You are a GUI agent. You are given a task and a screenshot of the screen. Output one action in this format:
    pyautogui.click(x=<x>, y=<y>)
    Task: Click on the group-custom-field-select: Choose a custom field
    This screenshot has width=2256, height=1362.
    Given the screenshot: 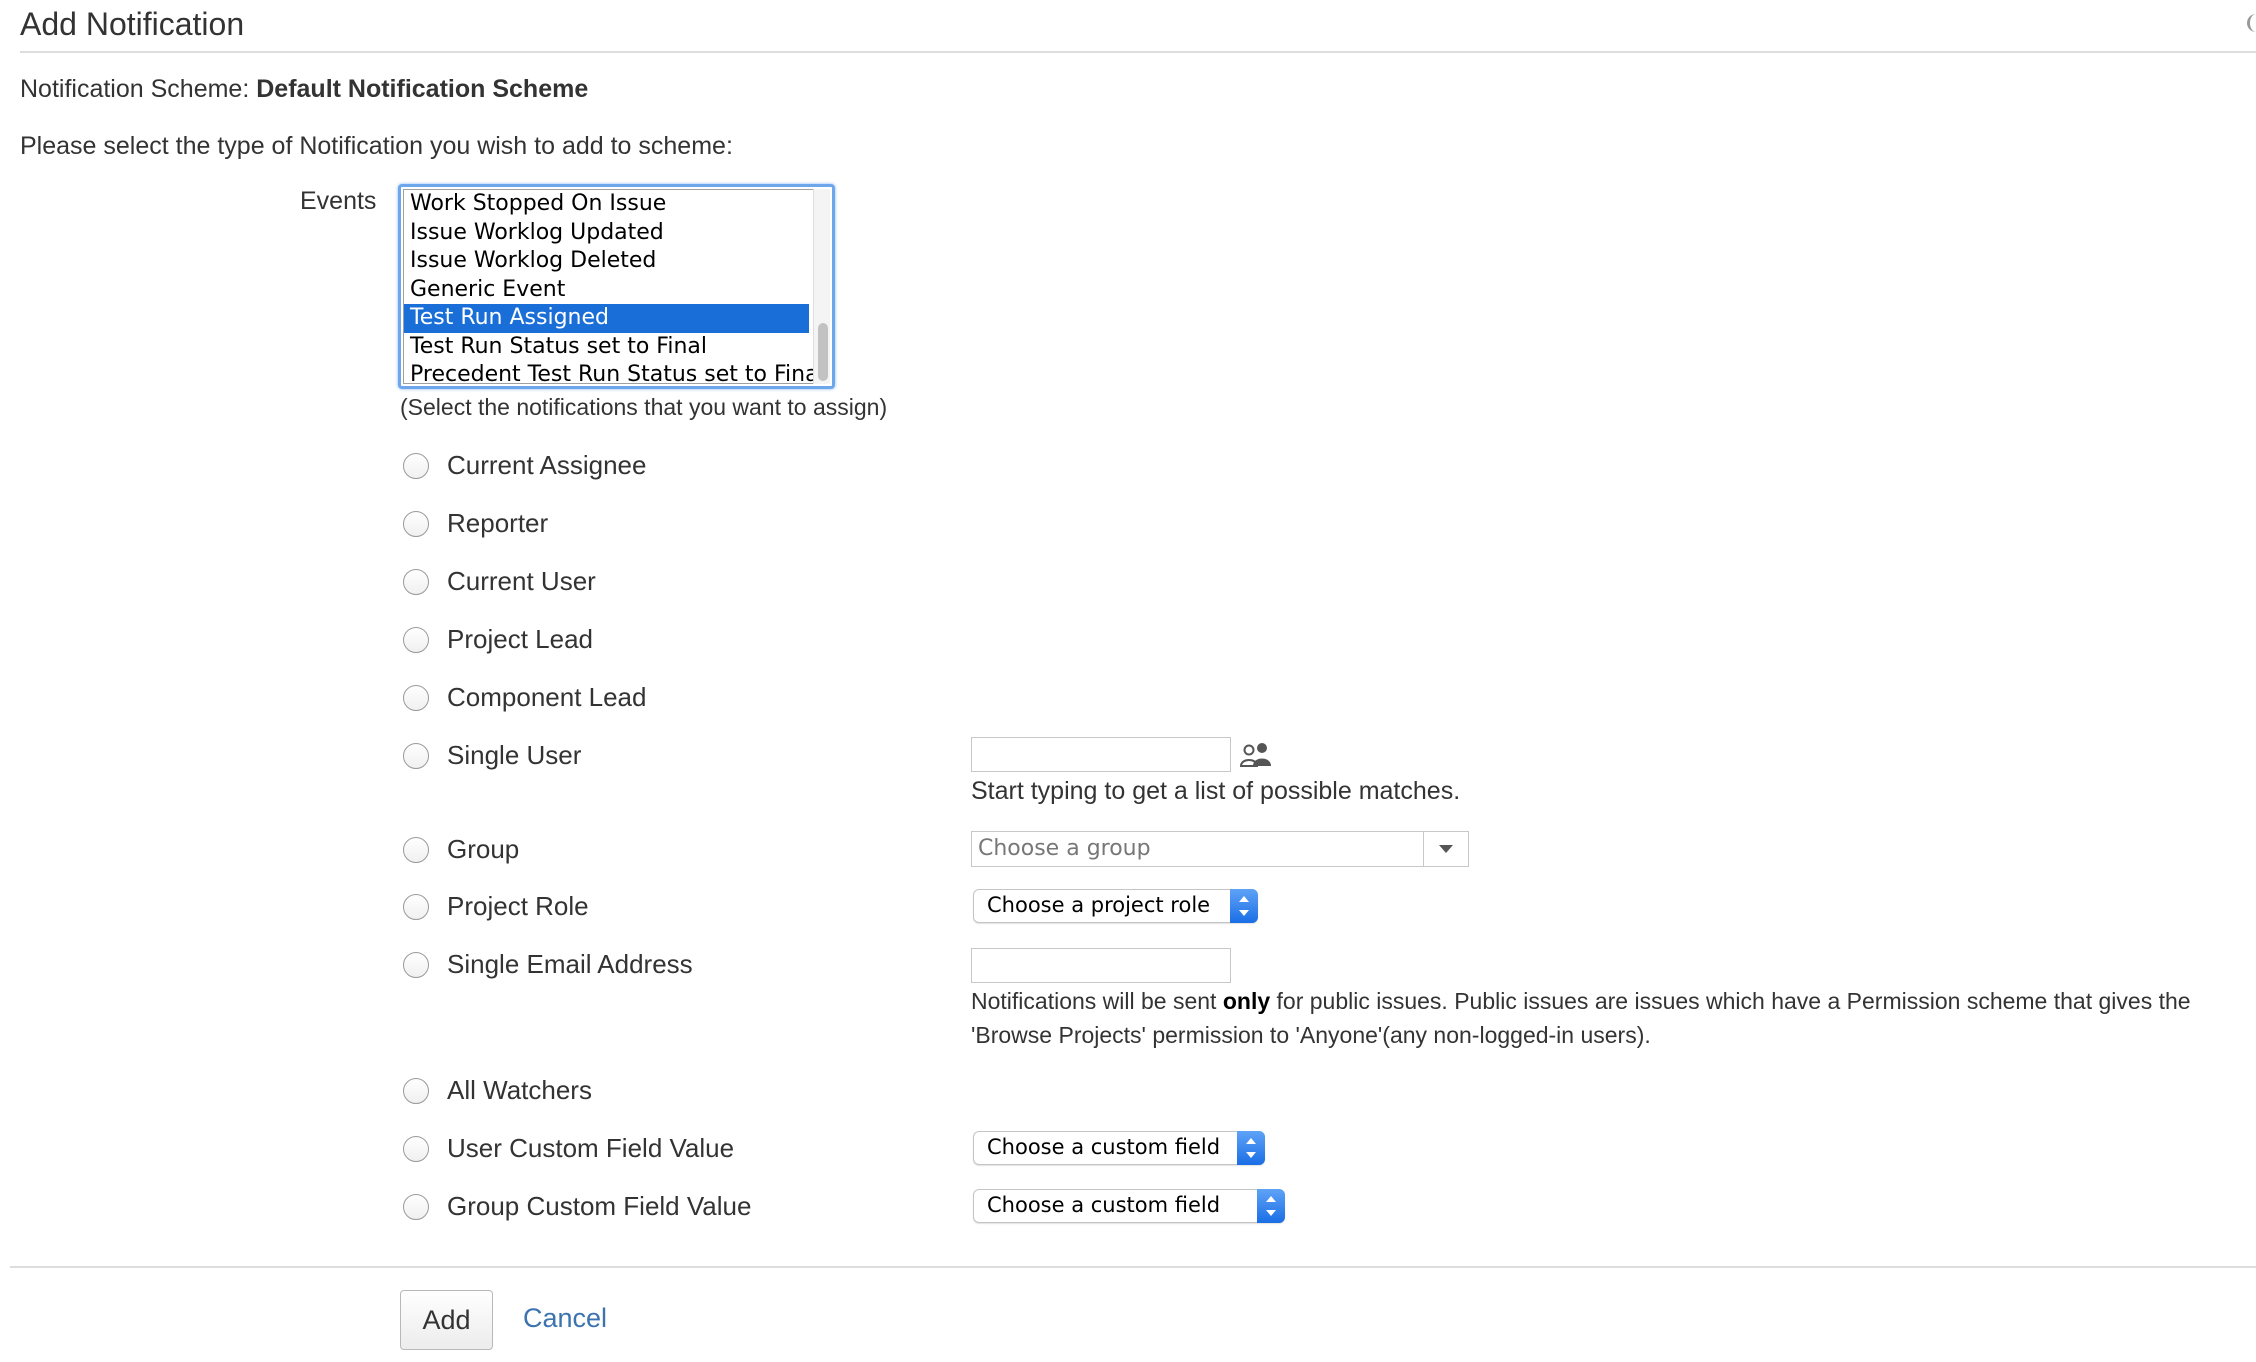 What is the action you would take?
    pyautogui.click(x=1129, y=1206)
    